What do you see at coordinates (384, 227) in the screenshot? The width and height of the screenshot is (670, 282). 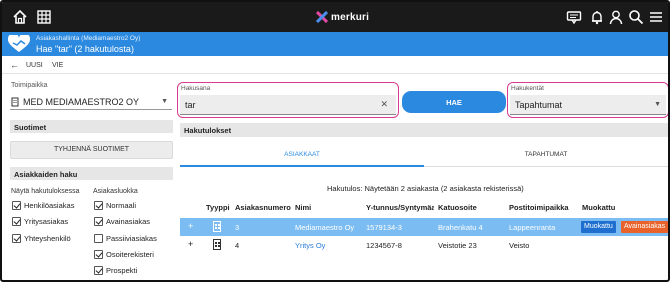 I see `business-id: 1579134-3` at bounding box center [384, 227].